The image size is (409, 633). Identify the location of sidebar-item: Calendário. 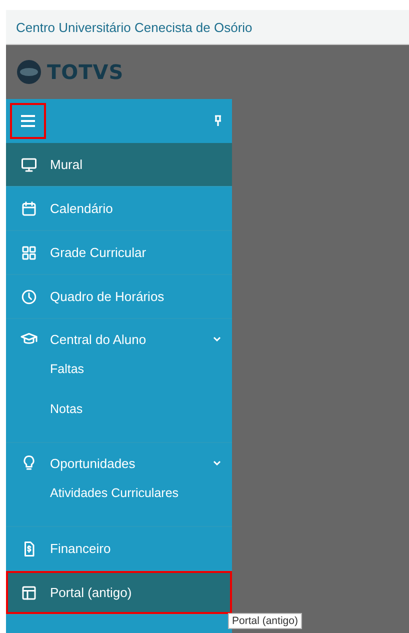
(119, 208).